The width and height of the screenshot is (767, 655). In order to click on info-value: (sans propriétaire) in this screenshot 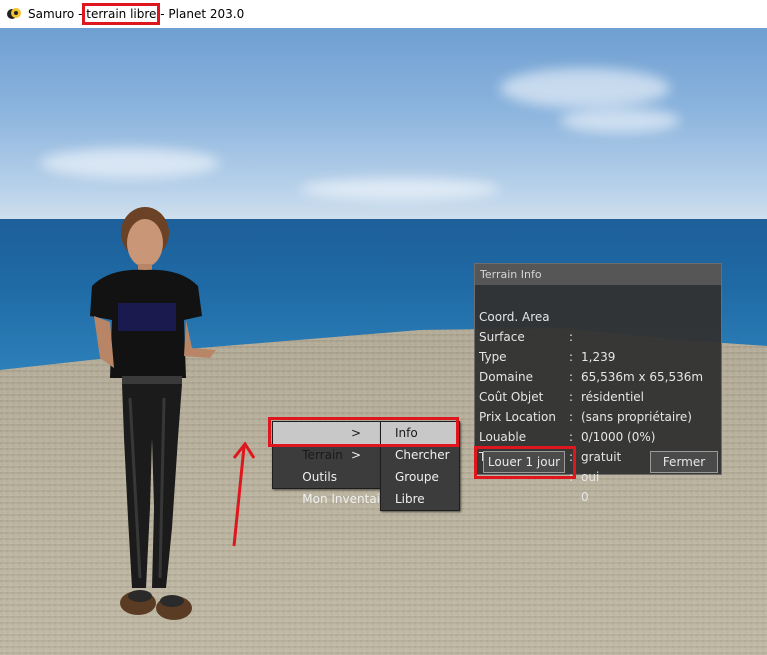, I will do `click(636, 417)`.